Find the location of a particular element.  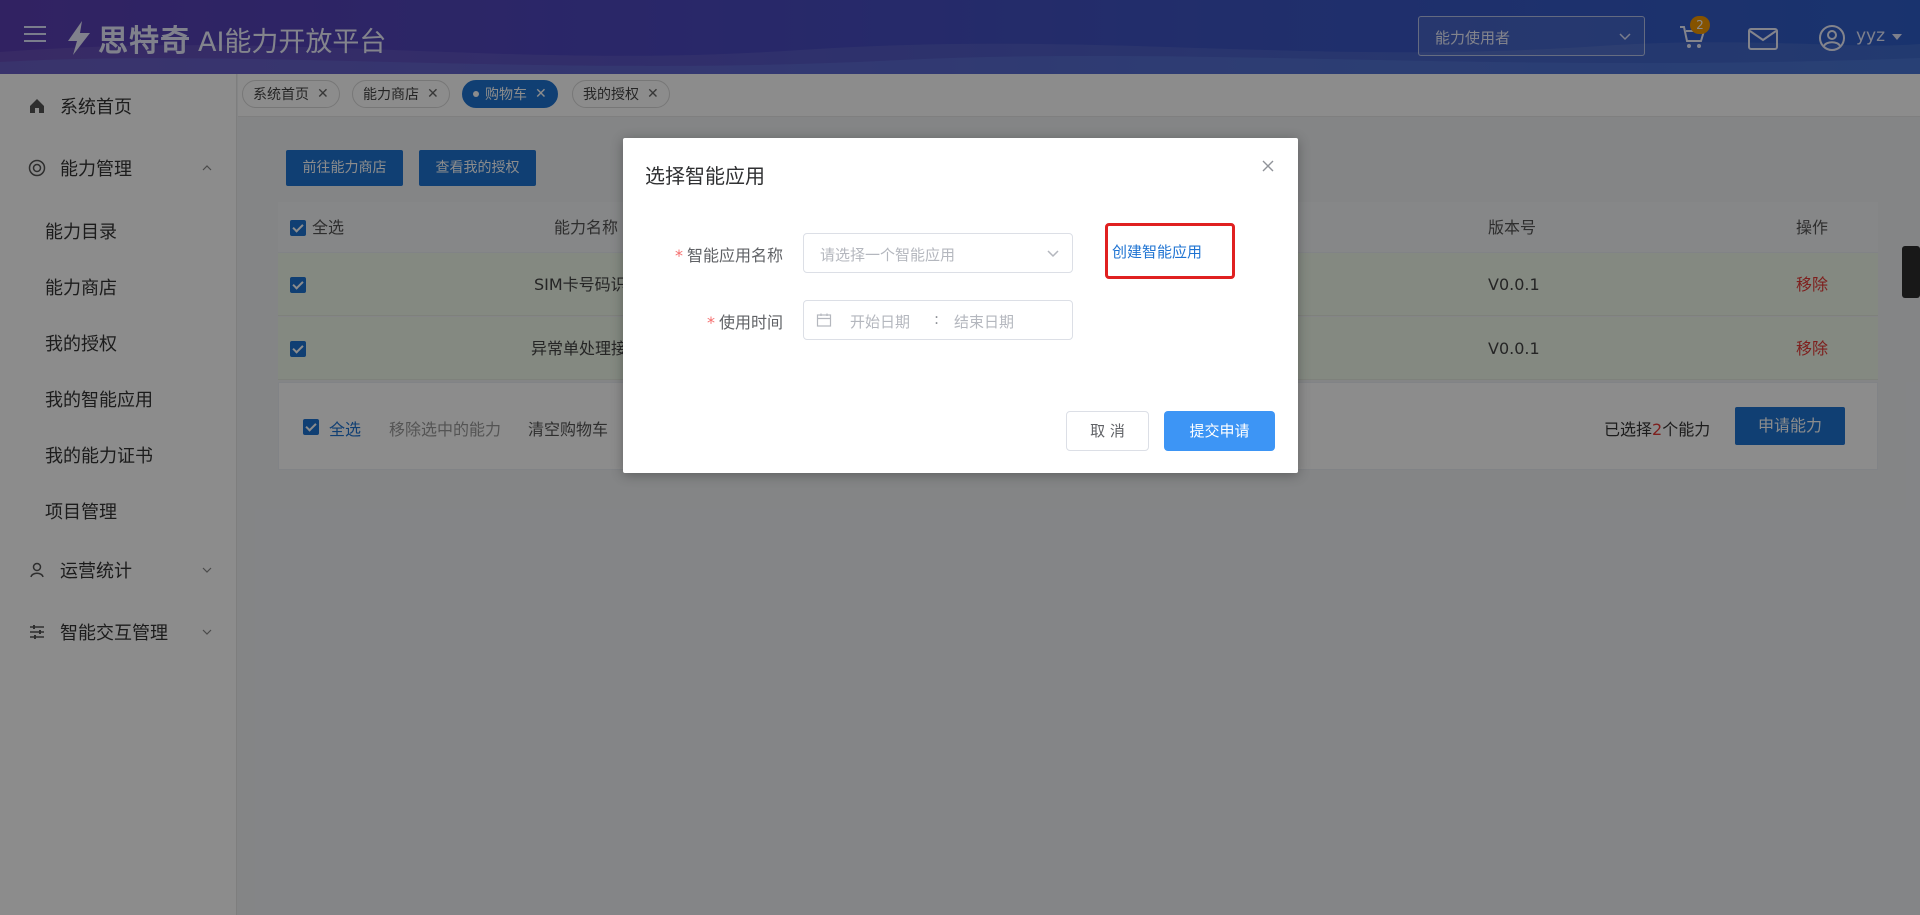

app-name-label: * 智能应用名称 is located at coordinates (703, 254).